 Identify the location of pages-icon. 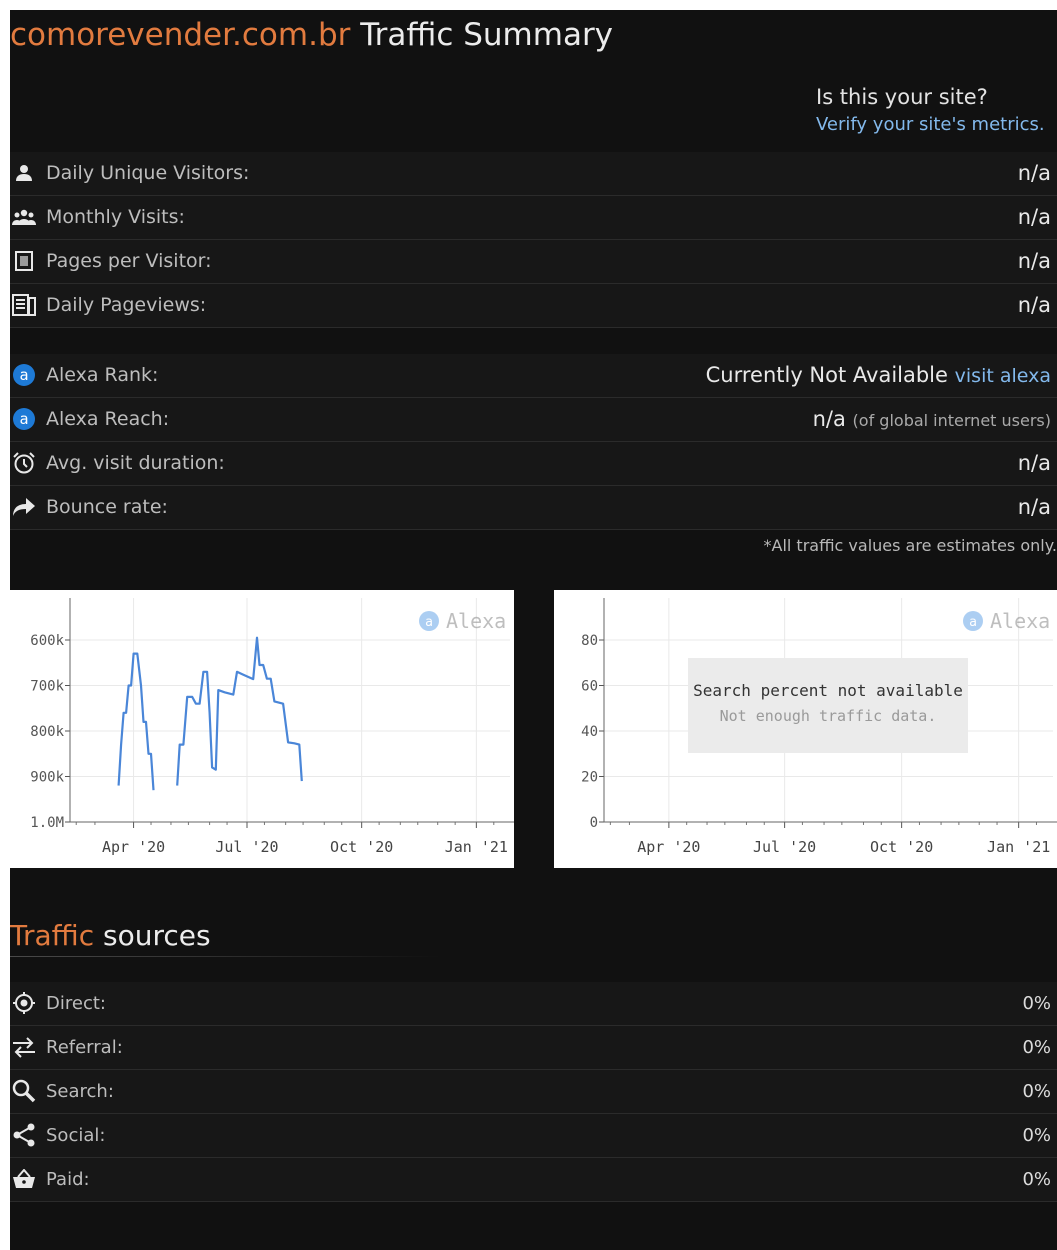
(24, 305).